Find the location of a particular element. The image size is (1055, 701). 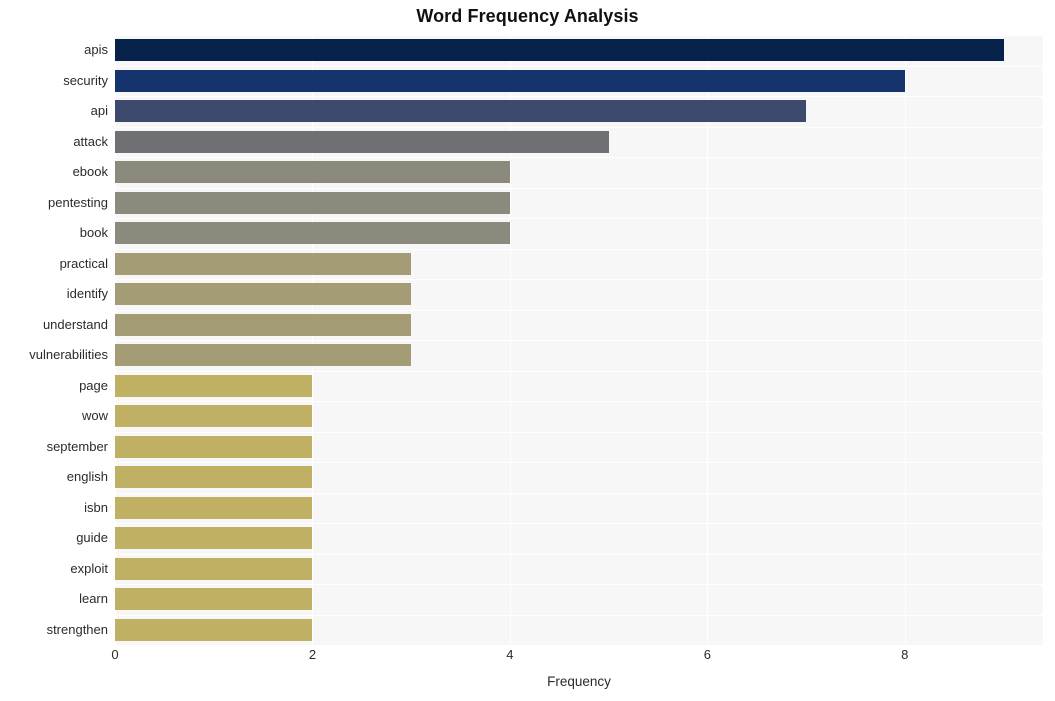

y-tick-label: identify is located at coordinates (87, 294).